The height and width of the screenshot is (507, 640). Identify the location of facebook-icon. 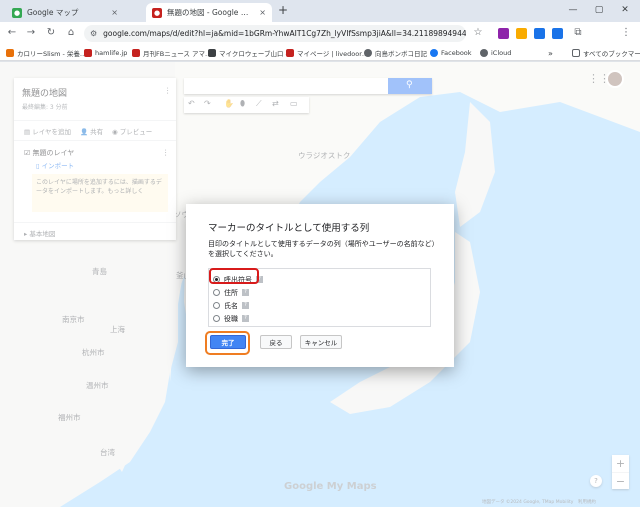
(434, 53).